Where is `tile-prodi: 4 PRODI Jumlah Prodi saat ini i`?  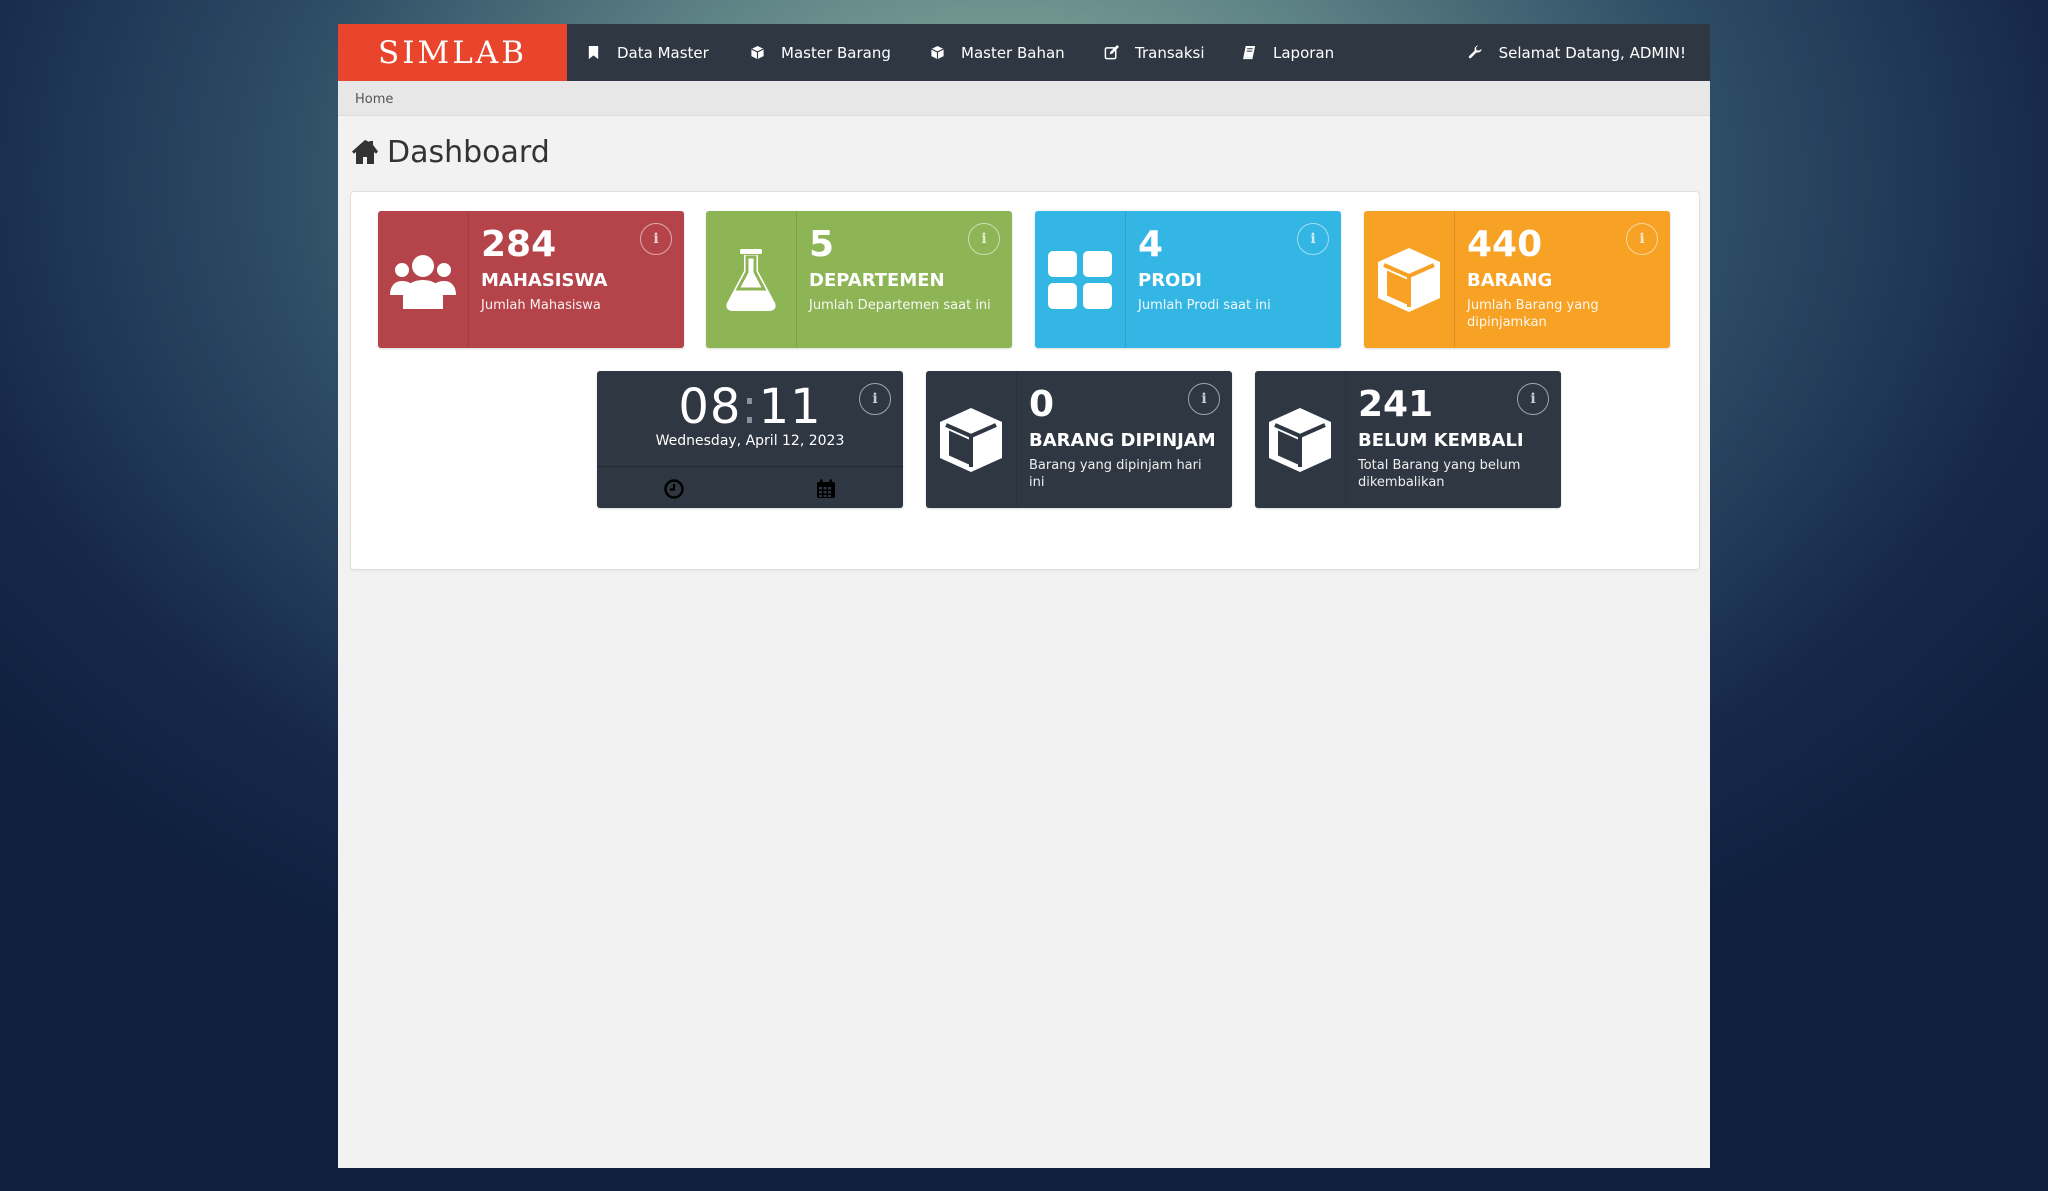 tile-prodi: 4 PRODI Jumlah Prodi saat ini i is located at coordinates (1188, 279).